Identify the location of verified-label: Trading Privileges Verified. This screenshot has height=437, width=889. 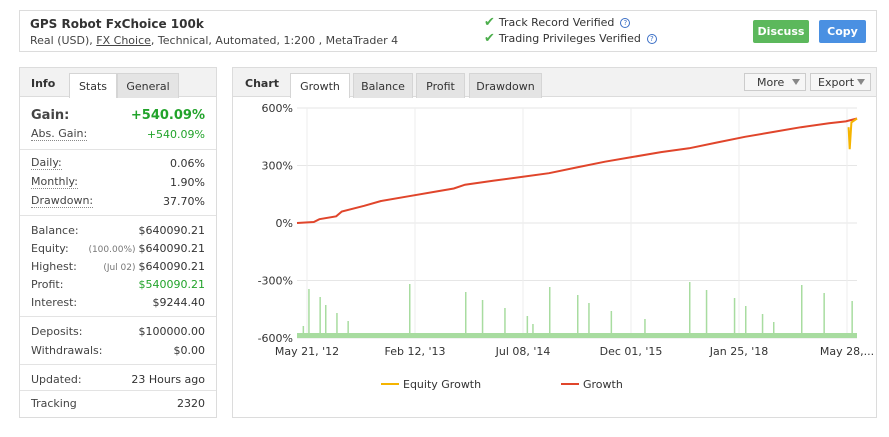
(569, 38).